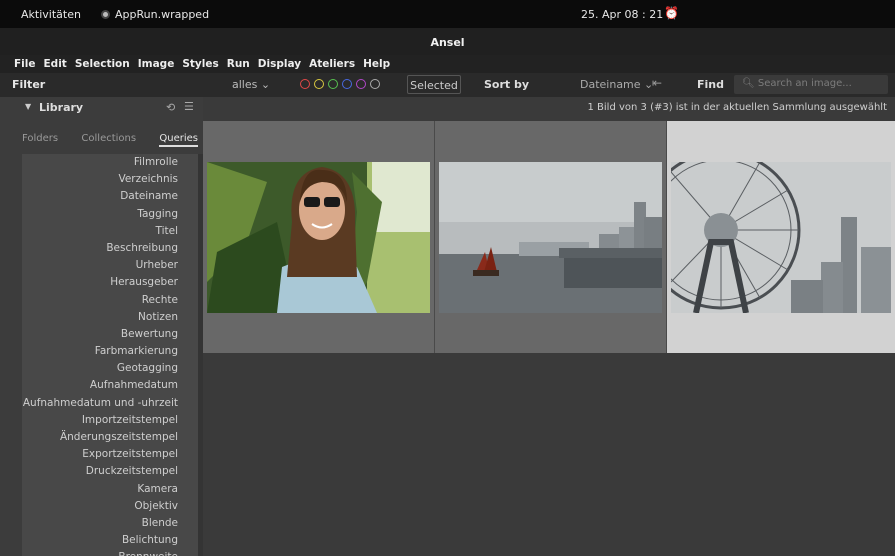  Describe the element at coordinates (616, 84) in the screenshot. I see `sort-field-dropdown: Dateiname ⌄` at that location.